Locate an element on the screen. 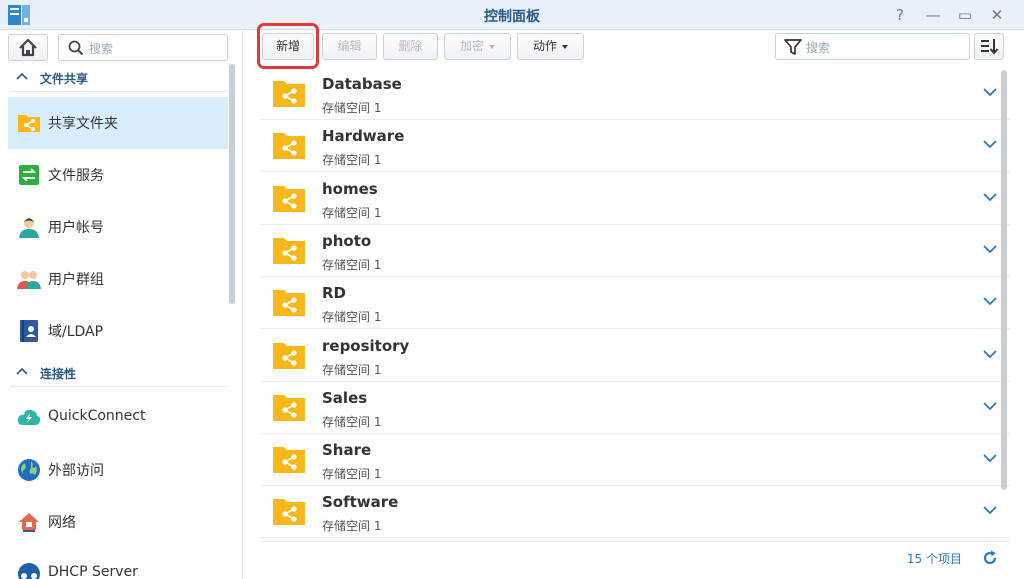 The image size is (1024, 579). sidebar-search-input: 搜索 is located at coordinates (143, 47).